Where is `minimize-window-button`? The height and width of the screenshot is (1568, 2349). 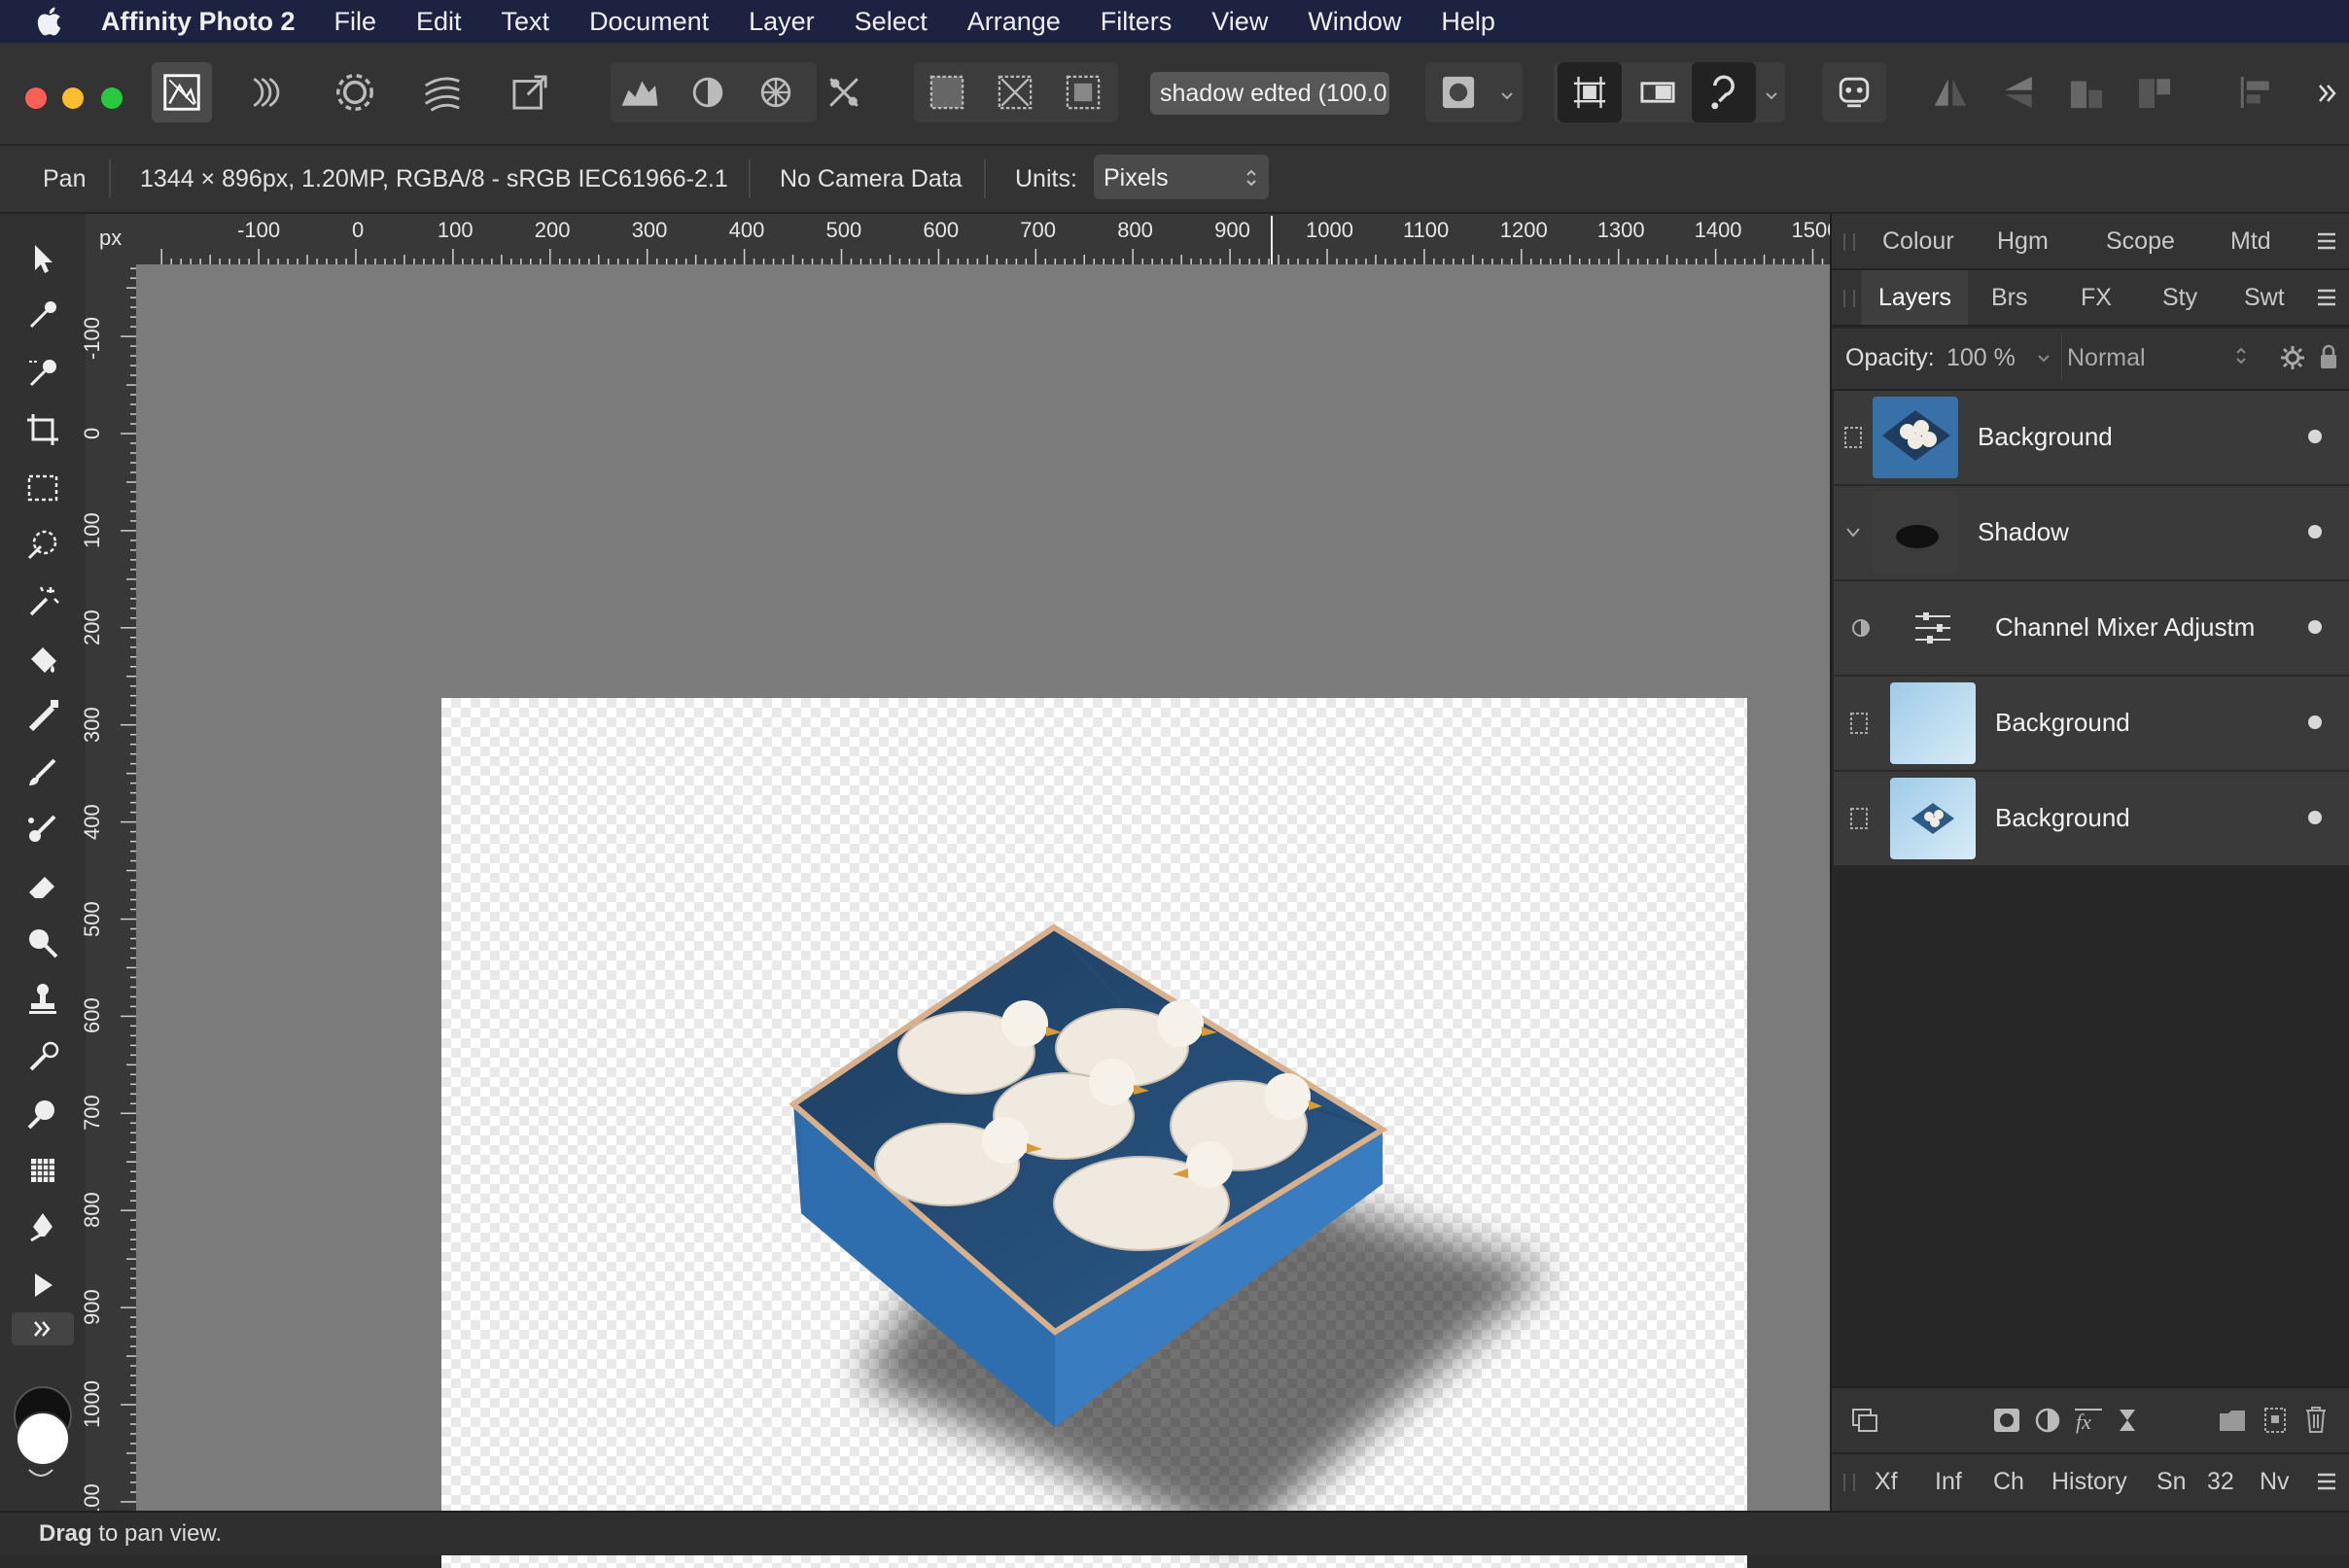
minimize-window-button is located at coordinates (73, 98).